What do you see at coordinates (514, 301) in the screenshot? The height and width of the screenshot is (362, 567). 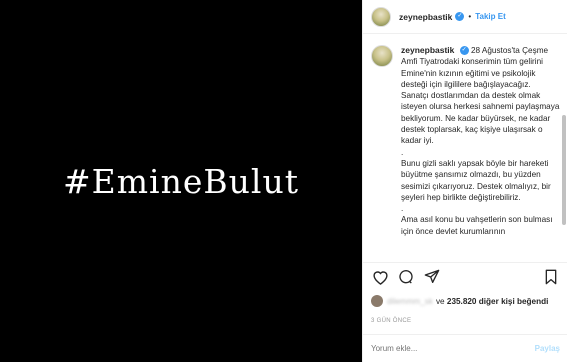 I see `likes-suffix: diğer kişi beğendi` at bounding box center [514, 301].